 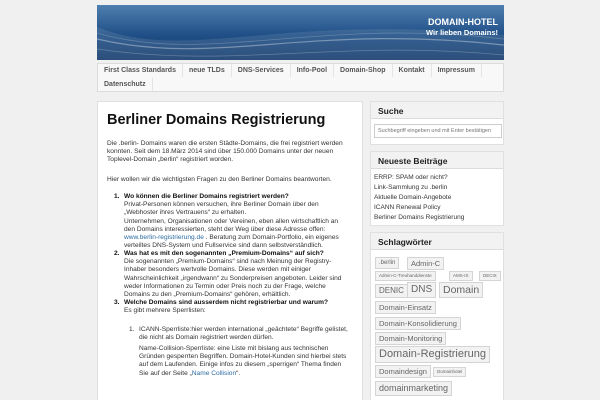 What do you see at coordinates (207, 70) in the screenshot?
I see `nav-item-neue-tlds: neue TLDs` at bounding box center [207, 70].